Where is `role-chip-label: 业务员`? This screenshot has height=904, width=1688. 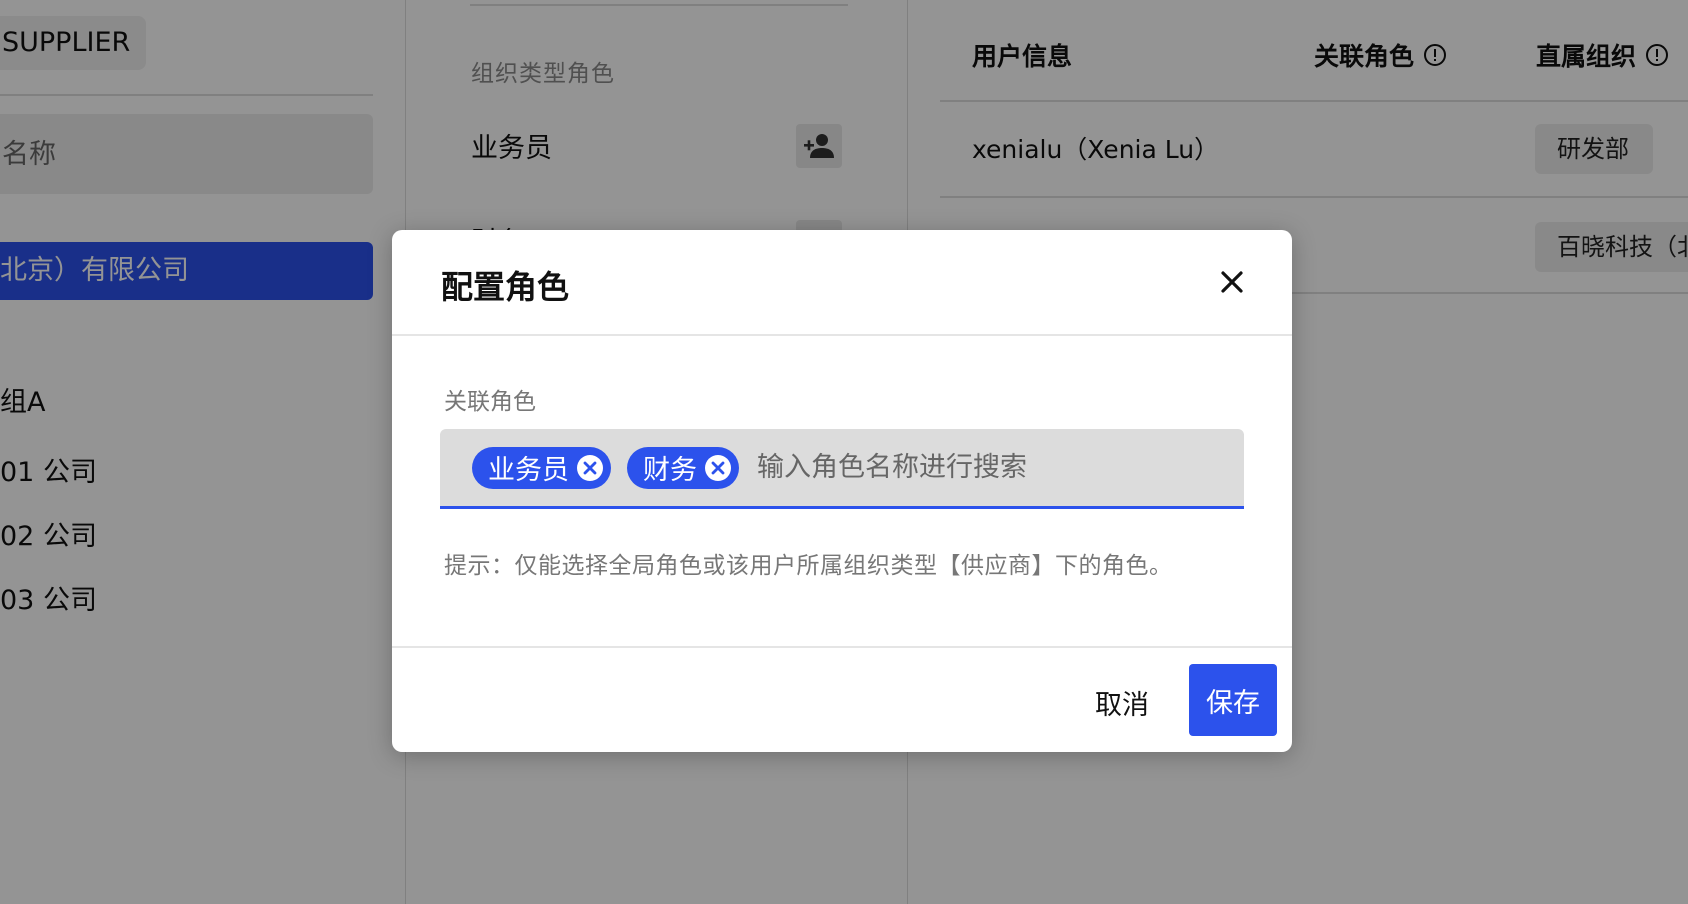 role-chip-label: 业务员 is located at coordinates (528, 470).